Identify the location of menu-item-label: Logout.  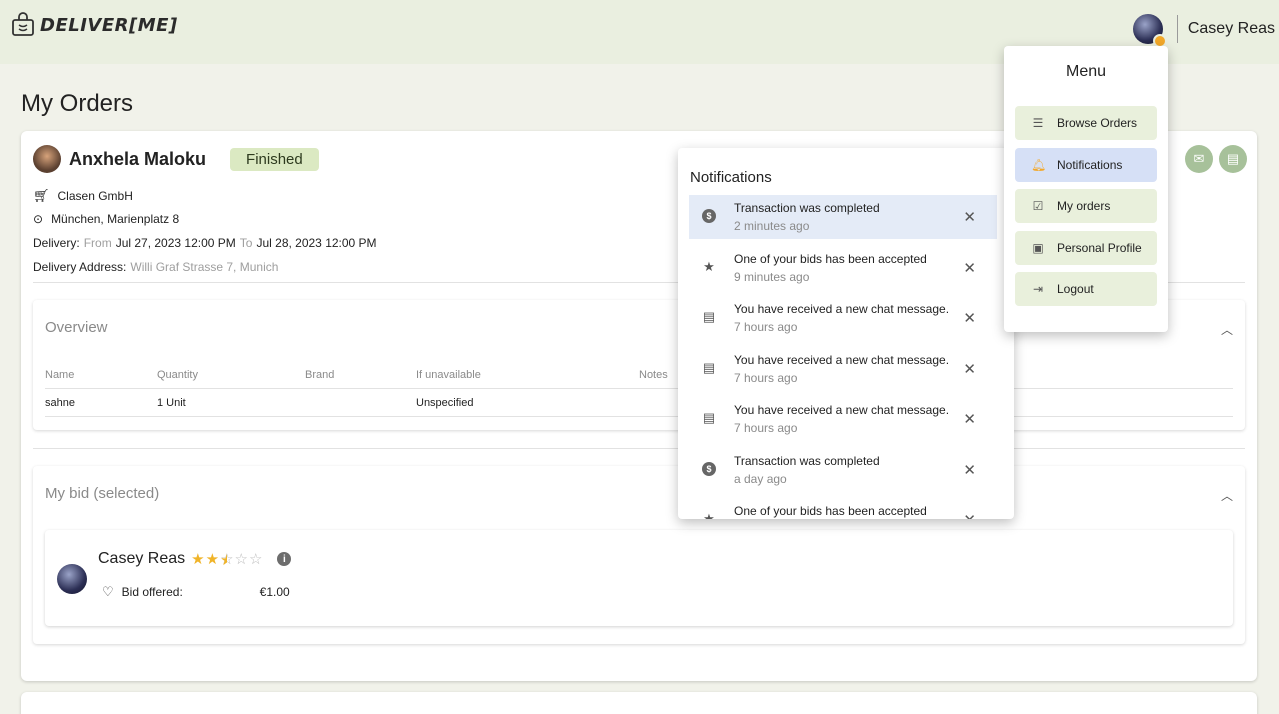
(1075, 289).